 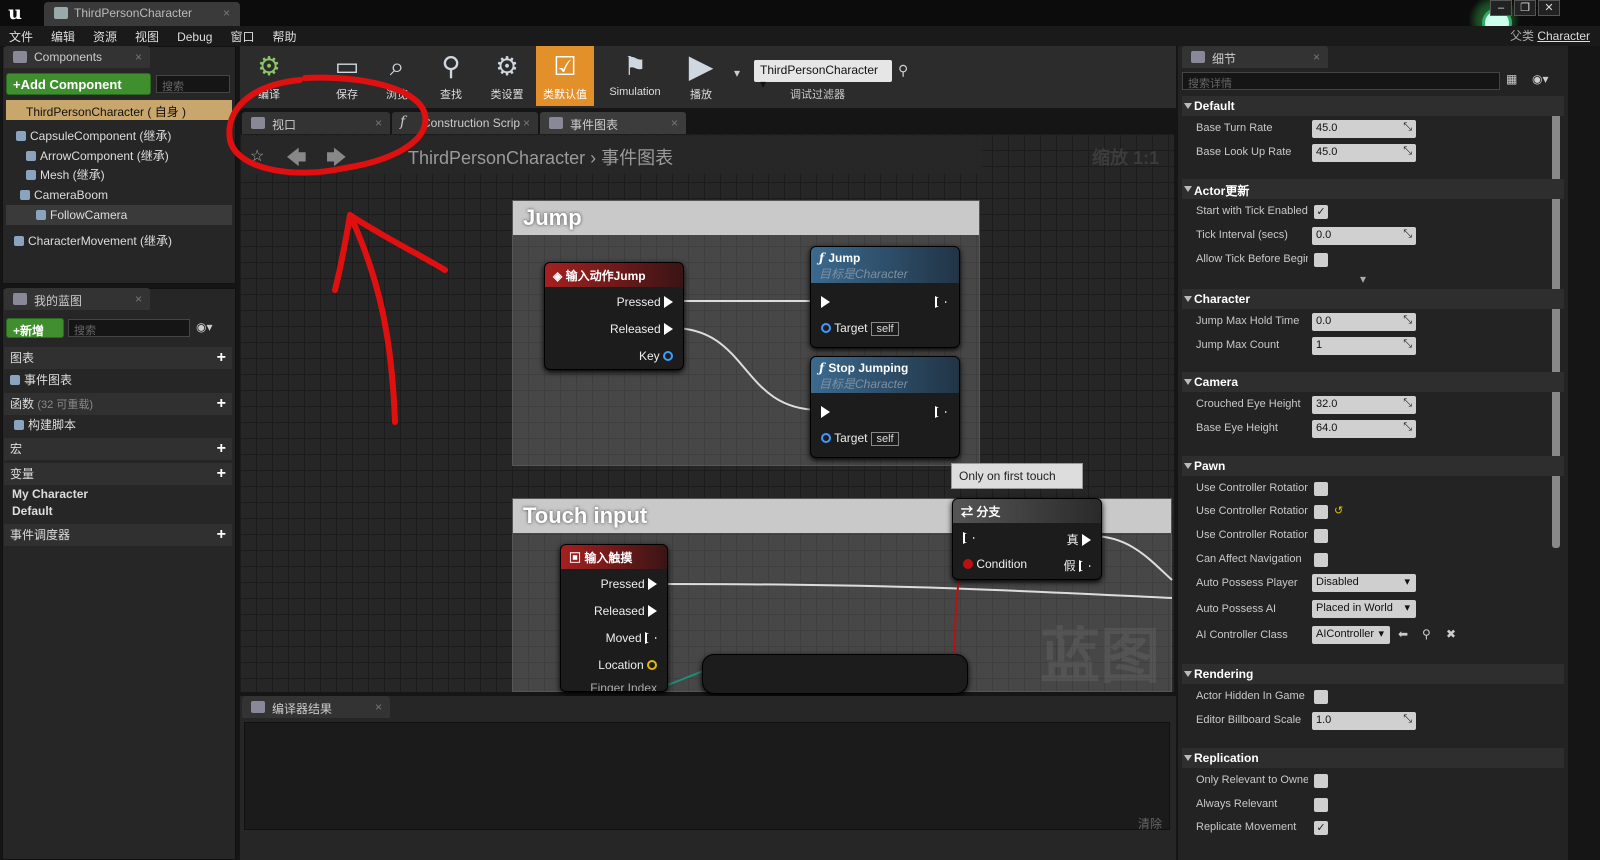 I want to click on simulation-button: ⚑ Simulation, so click(x=635, y=76).